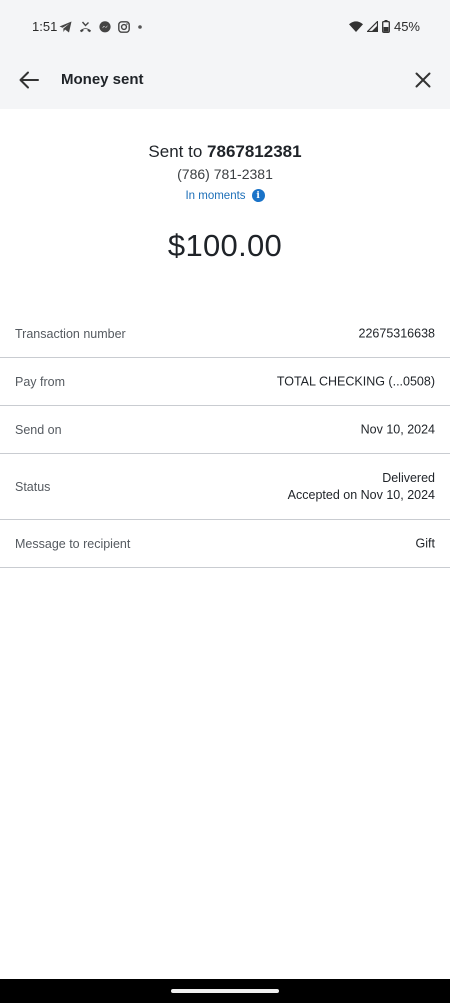 The image size is (450, 1003). Describe the element at coordinates (225, 27) in the screenshot. I see `status-bar: 1:51 45%` at that location.